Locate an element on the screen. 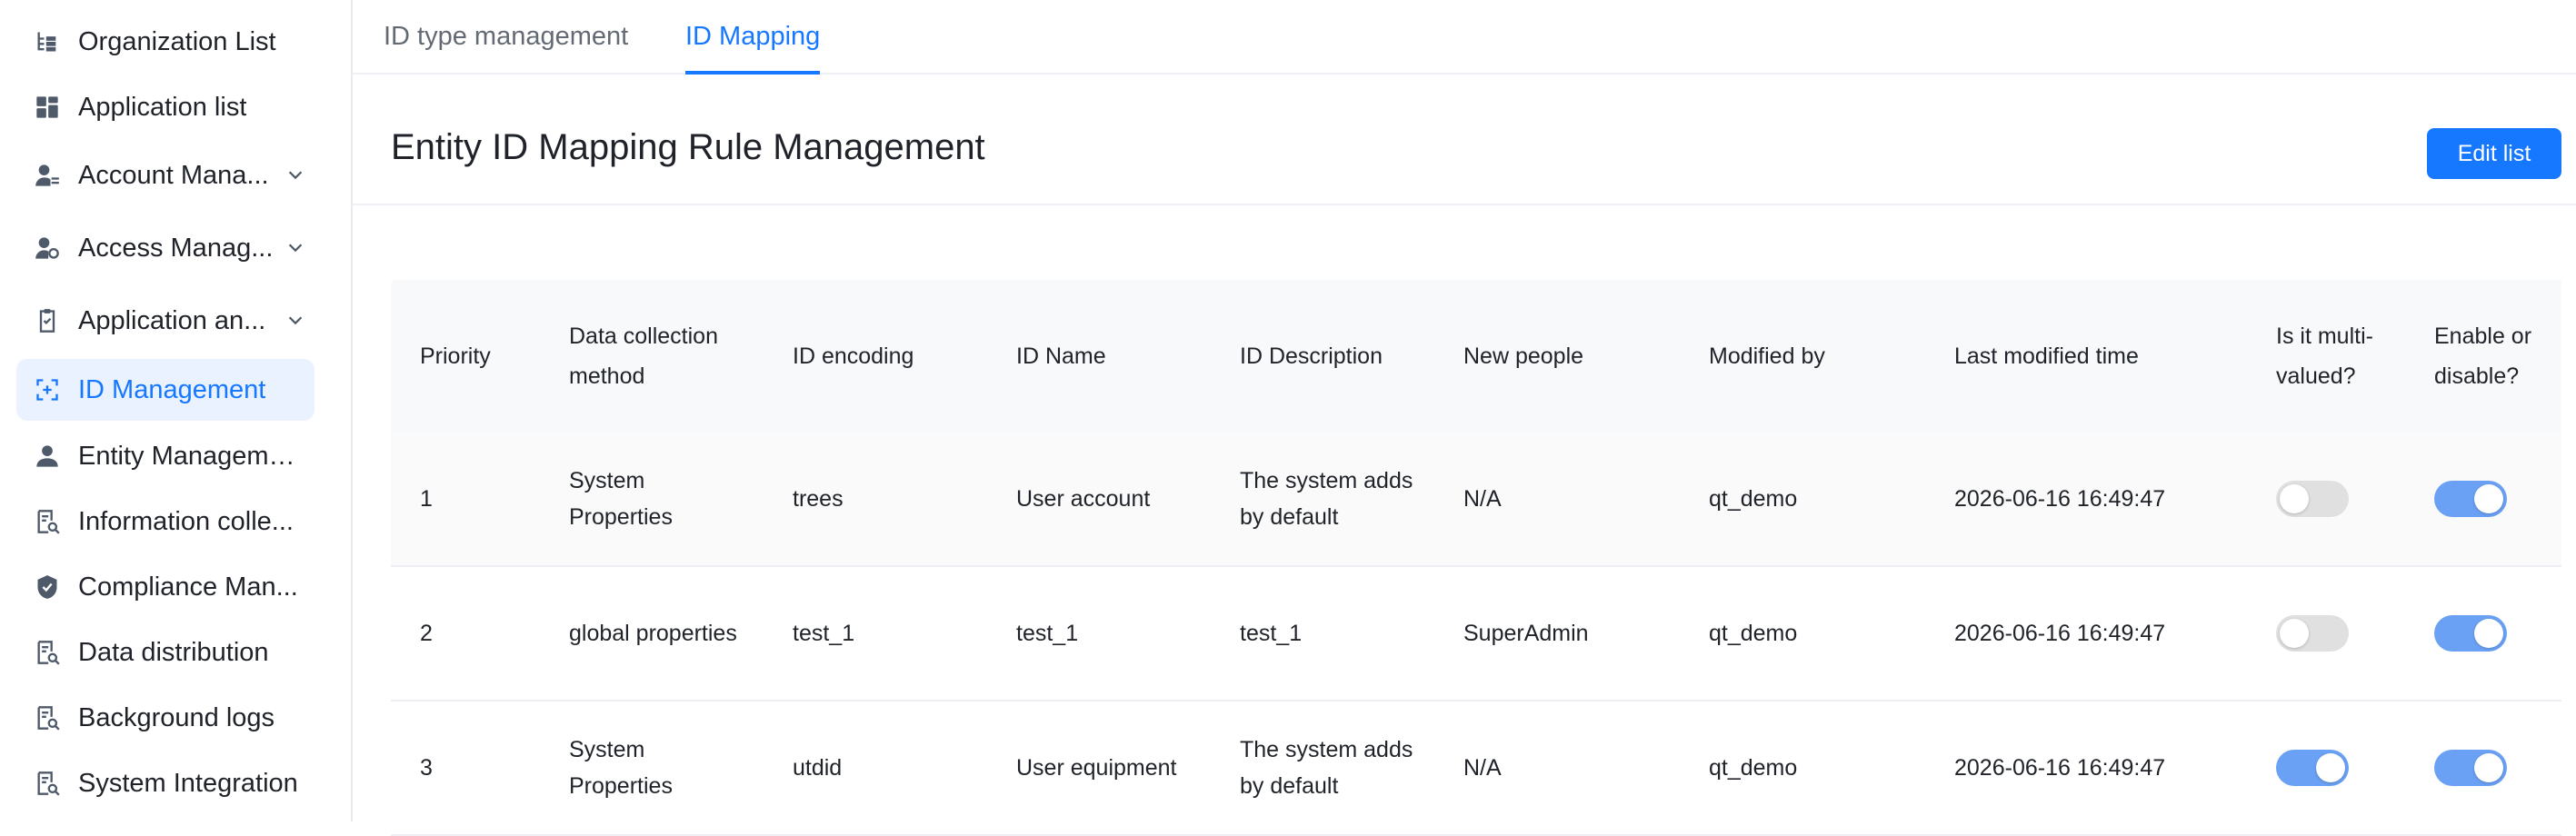 This screenshot has height=836, width=2576. creator-cell: SuperAdmin is located at coordinates (1526, 633).